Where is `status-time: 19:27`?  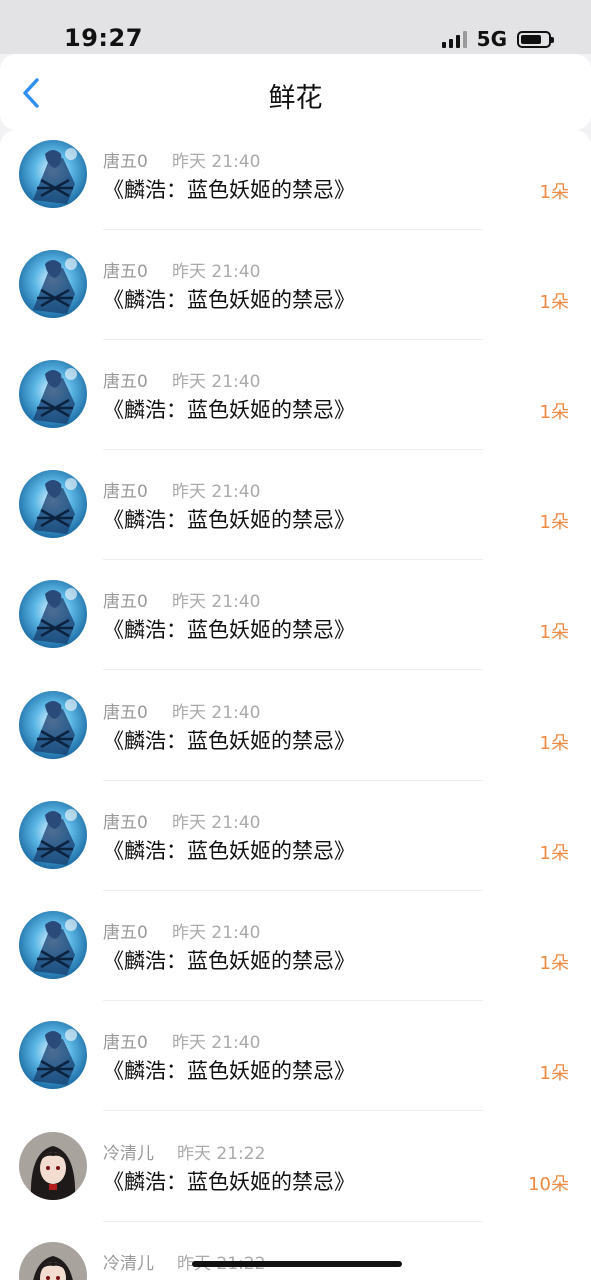
status-time: 19:27 is located at coordinates (103, 38).